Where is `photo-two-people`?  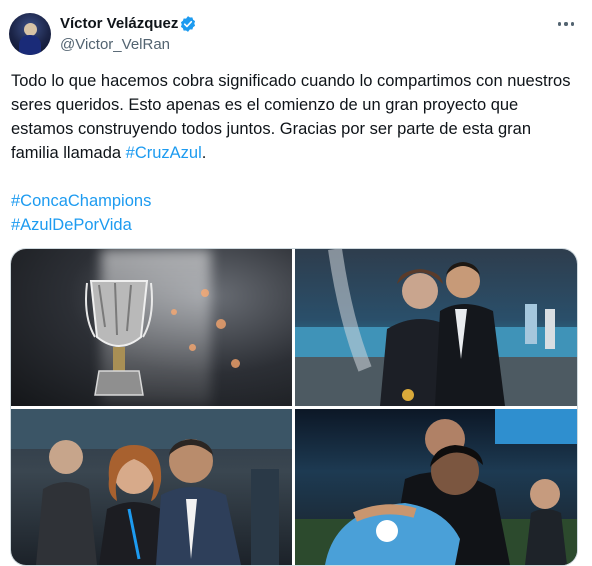 photo-two-people is located at coordinates (436, 327).